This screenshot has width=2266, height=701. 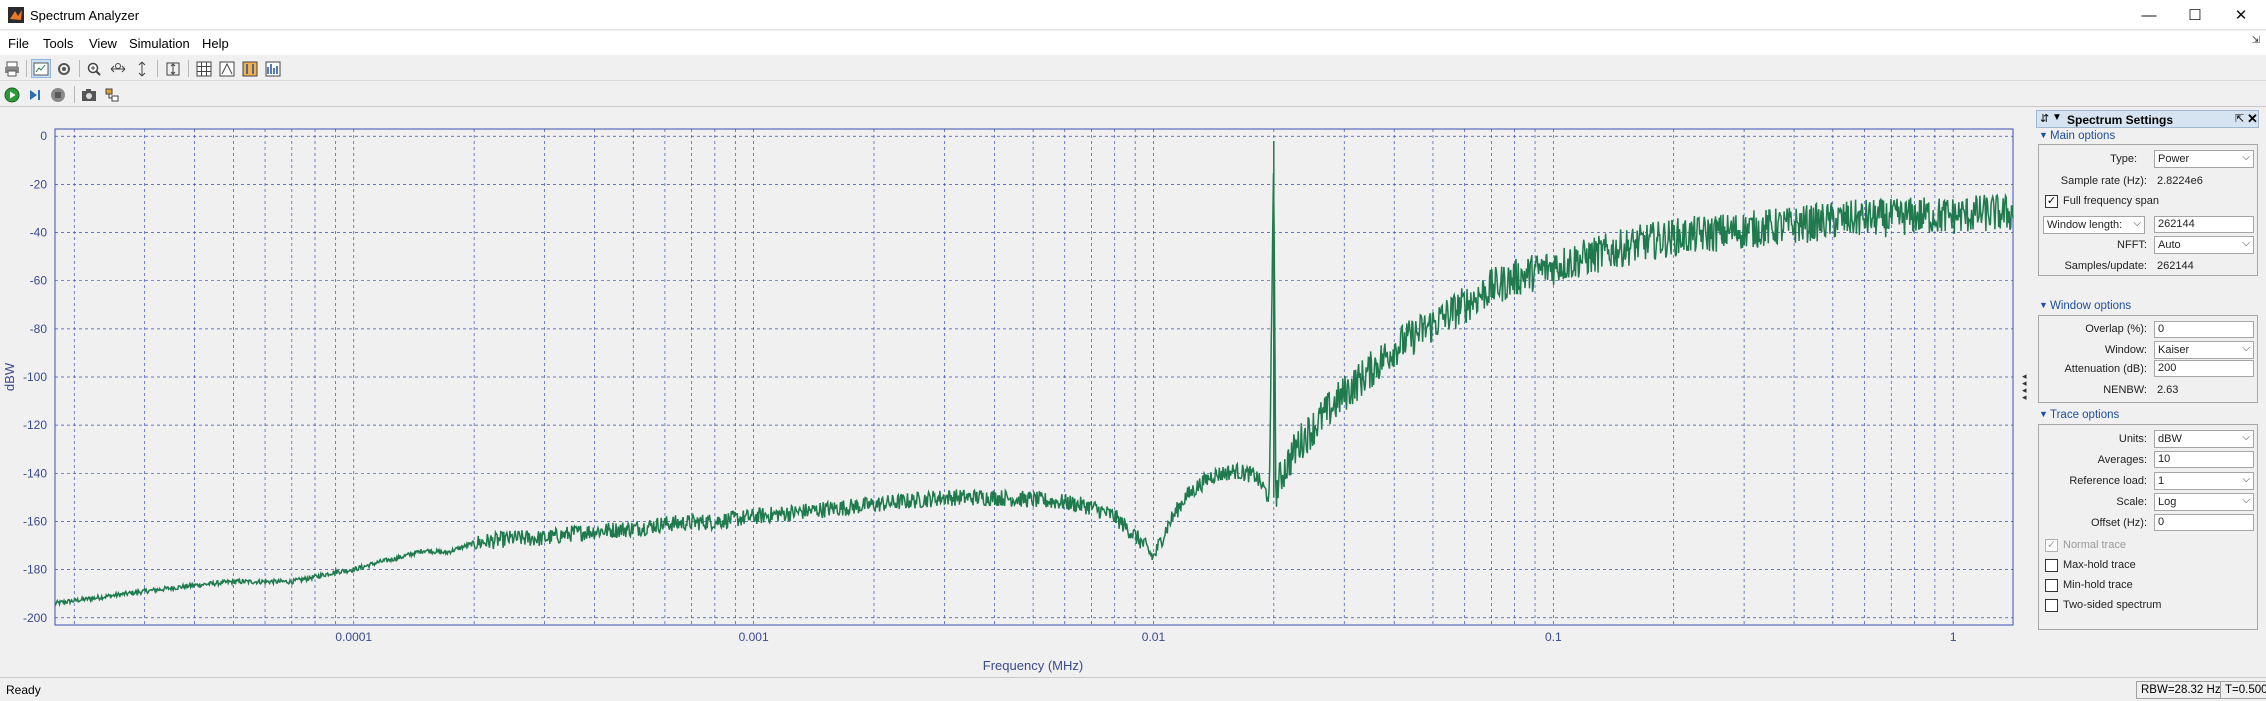 What do you see at coordinates (35, 94) in the screenshot?
I see `step-forward-icon` at bounding box center [35, 94].